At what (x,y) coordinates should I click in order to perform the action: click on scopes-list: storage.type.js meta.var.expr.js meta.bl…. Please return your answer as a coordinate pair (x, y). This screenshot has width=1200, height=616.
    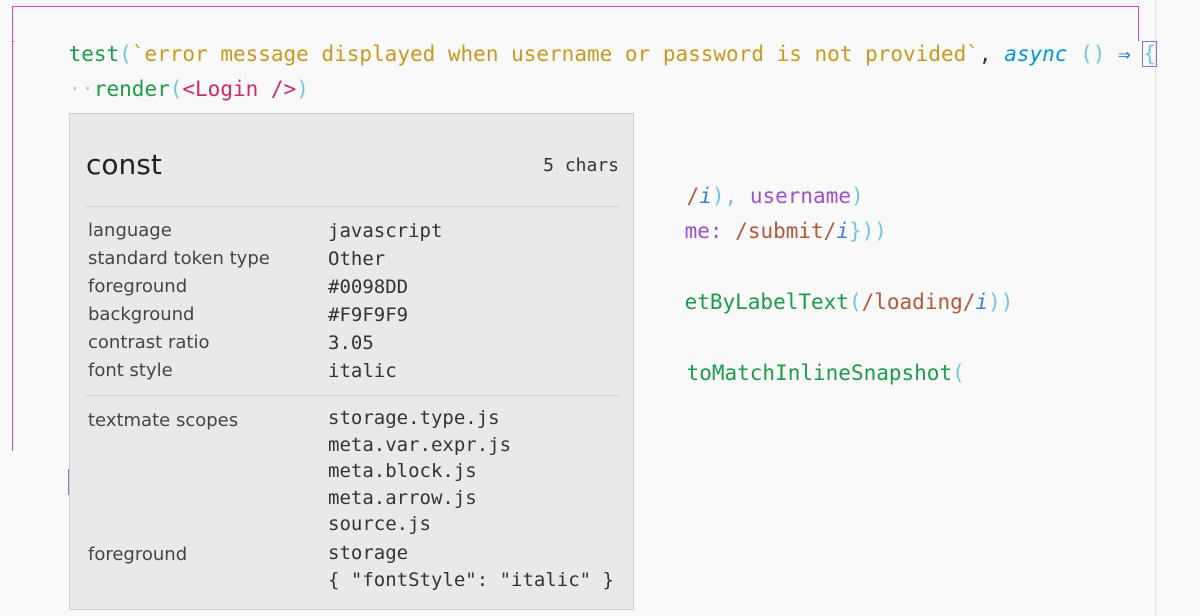
    Looking at the image, I should click on (420, 471).